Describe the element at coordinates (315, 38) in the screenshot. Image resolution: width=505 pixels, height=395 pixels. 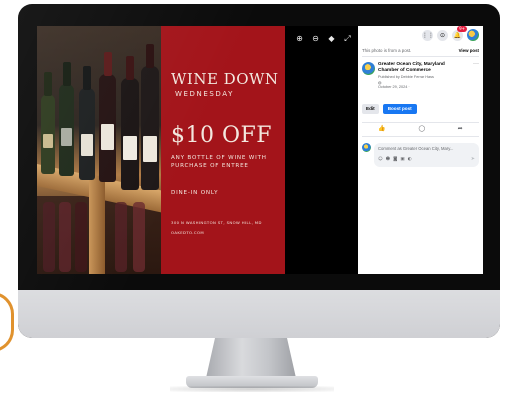
I see `zoom-out-icon: ⊖` at that location.